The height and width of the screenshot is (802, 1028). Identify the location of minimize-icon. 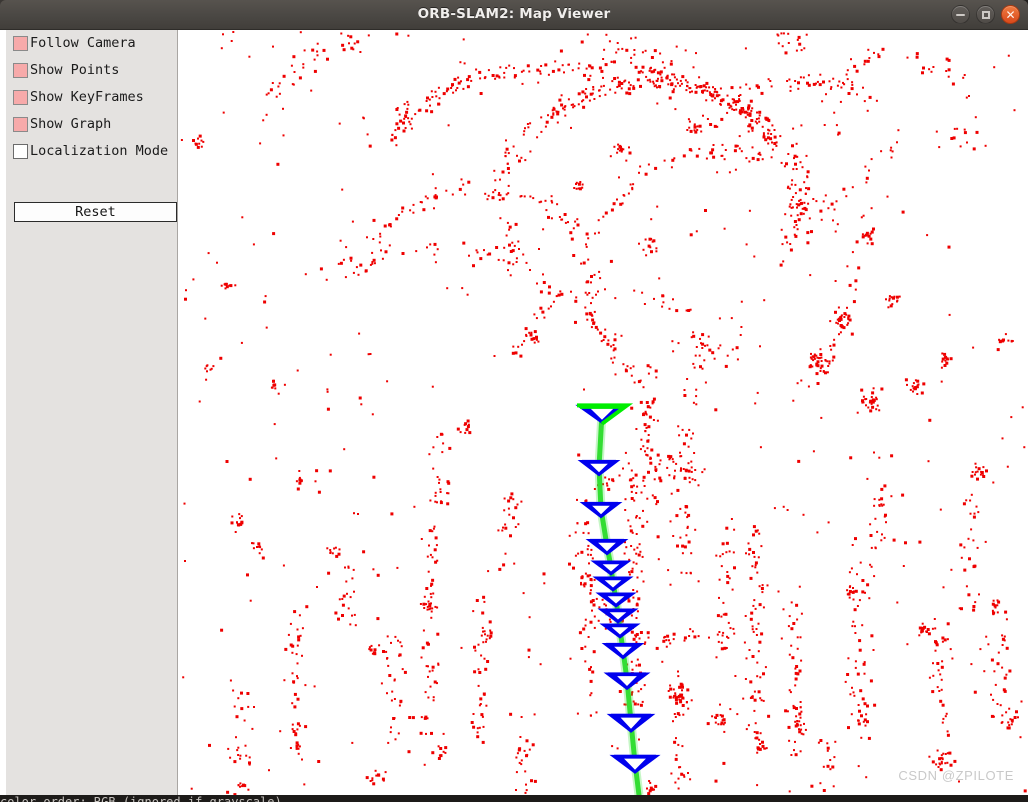
(960, 14).